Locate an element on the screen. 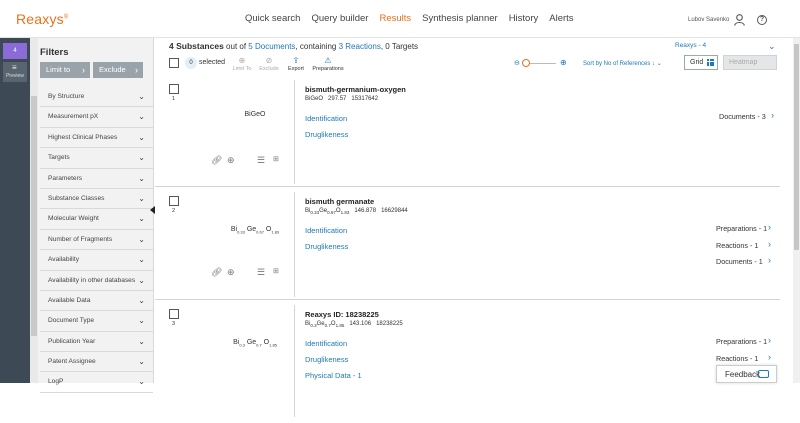  chat-icon is located at coordinates (763, 374).